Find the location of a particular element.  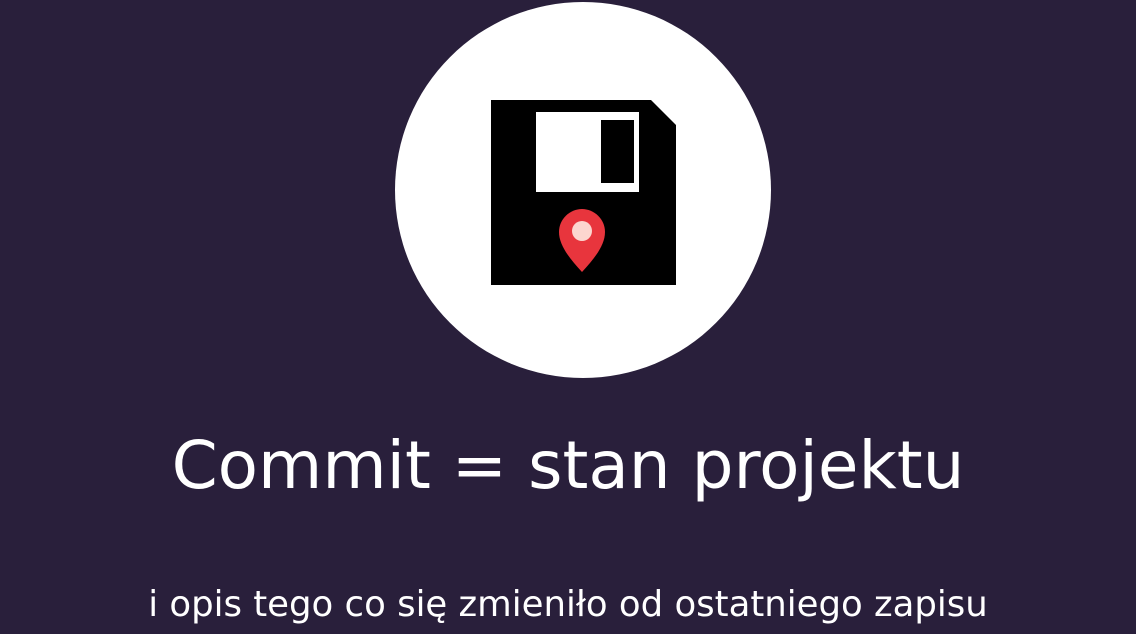

floppy-disk-icon is located at coordinates (583, 192).